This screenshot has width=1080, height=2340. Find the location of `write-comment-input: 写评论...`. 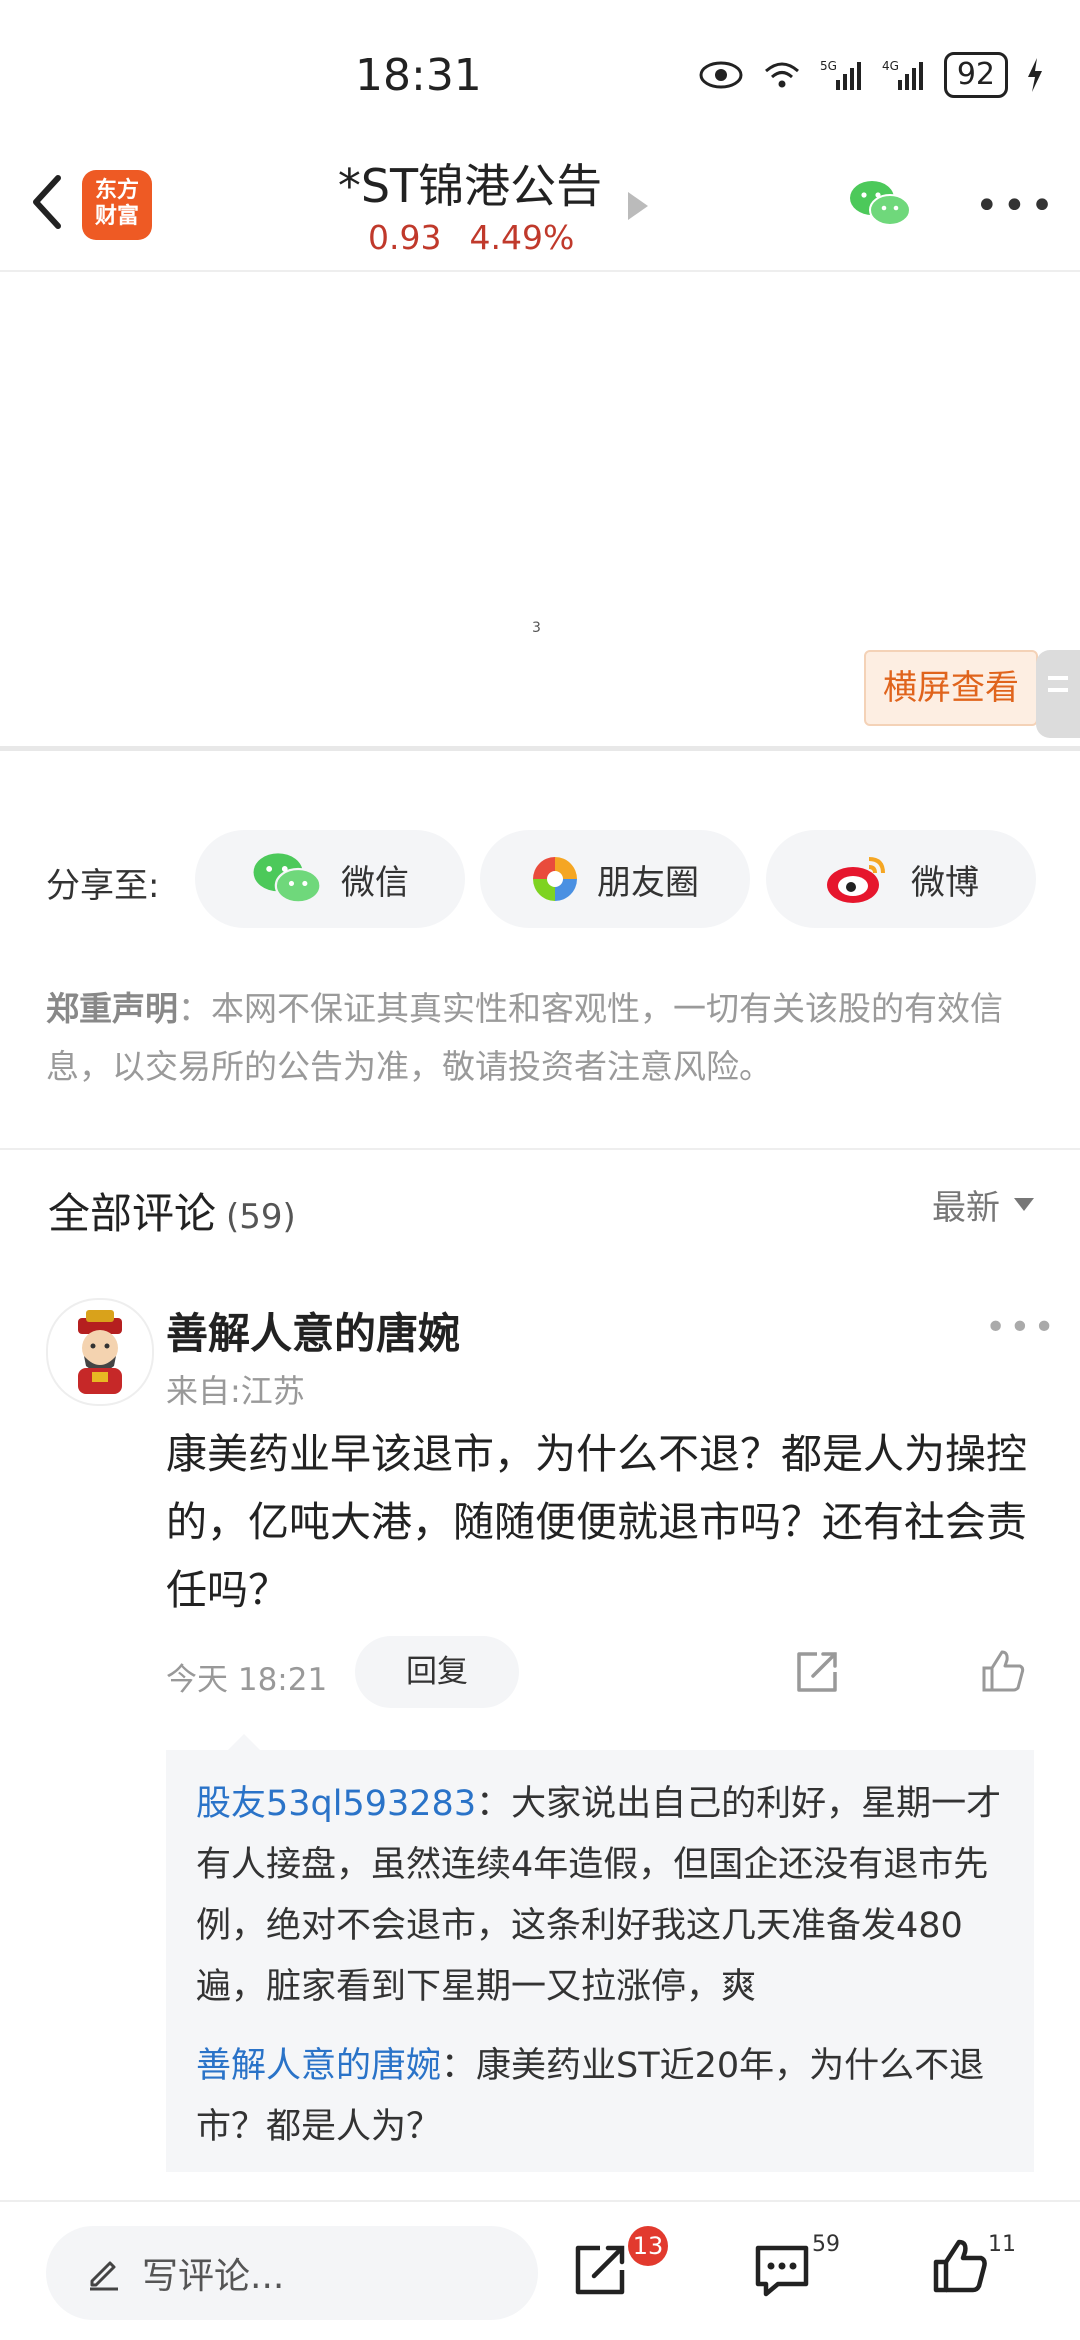

write-comment-input: 写评论... is located at coordinates (292, 2273).